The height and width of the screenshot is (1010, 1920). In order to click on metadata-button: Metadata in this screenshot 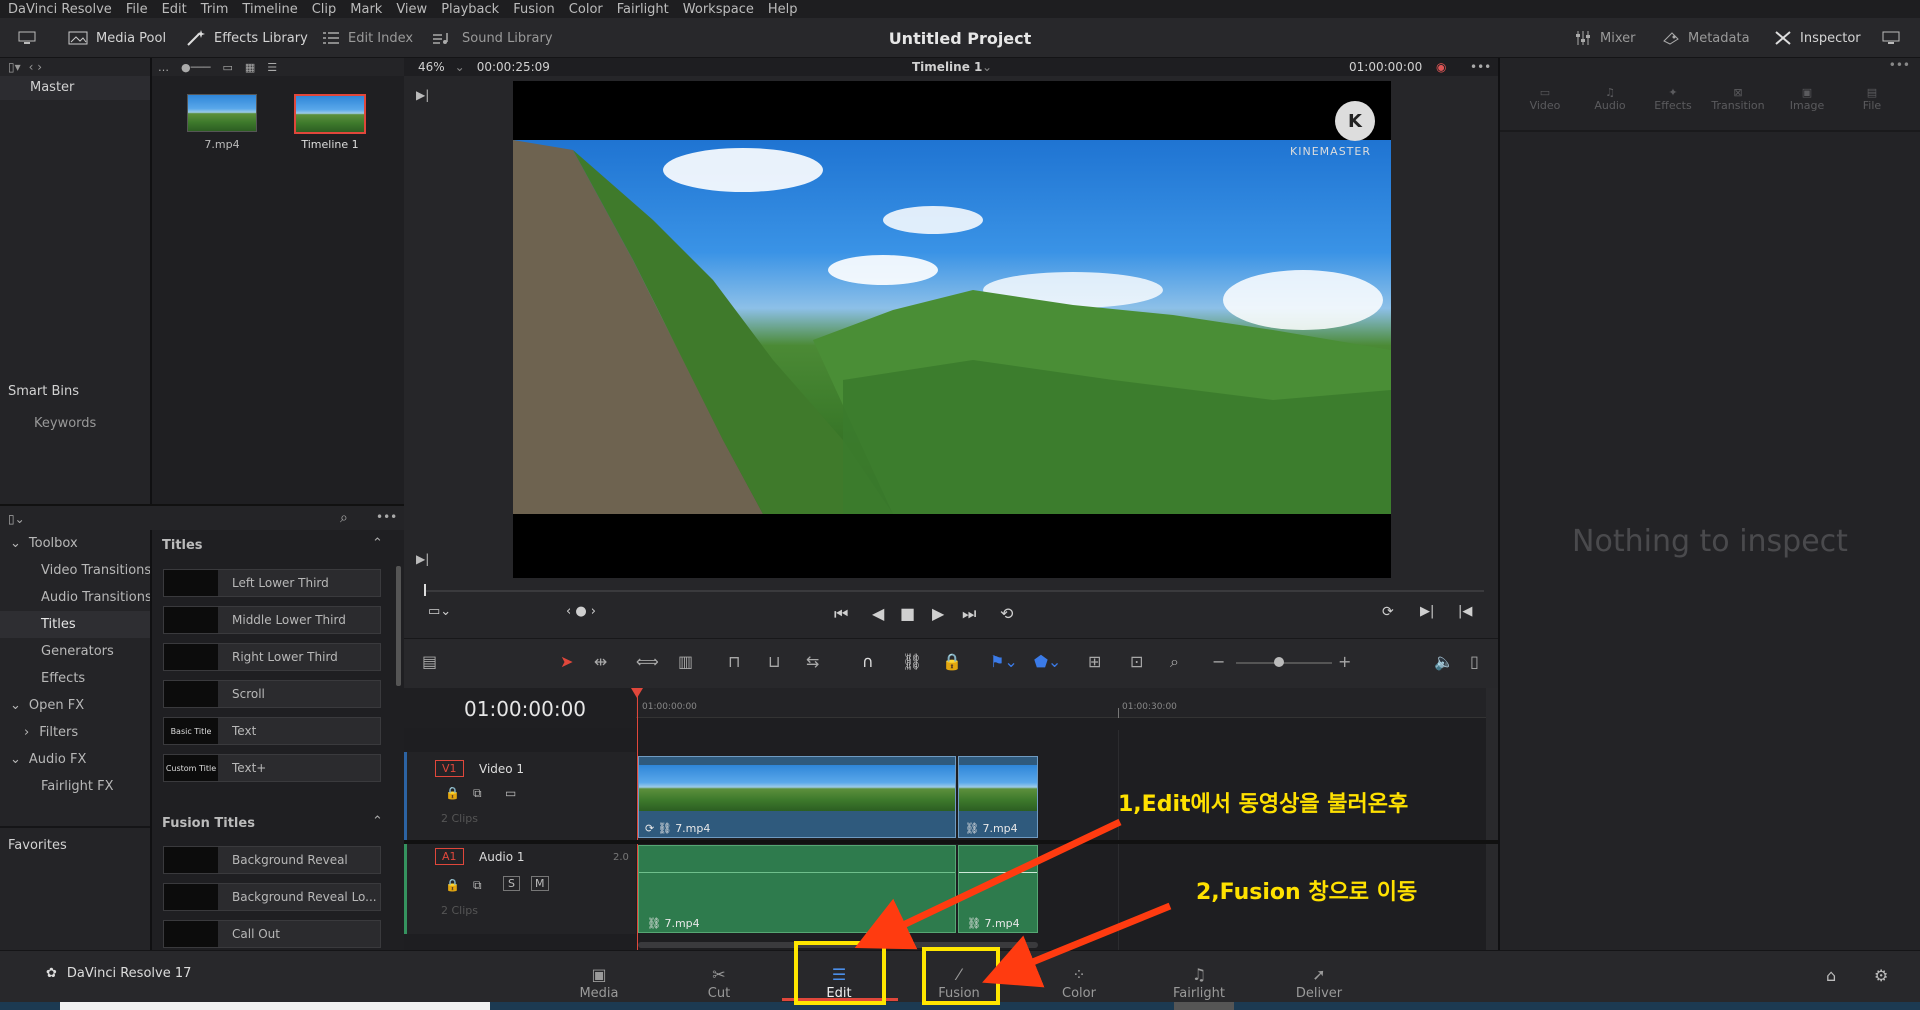, I will do `click(1706, 38)`.